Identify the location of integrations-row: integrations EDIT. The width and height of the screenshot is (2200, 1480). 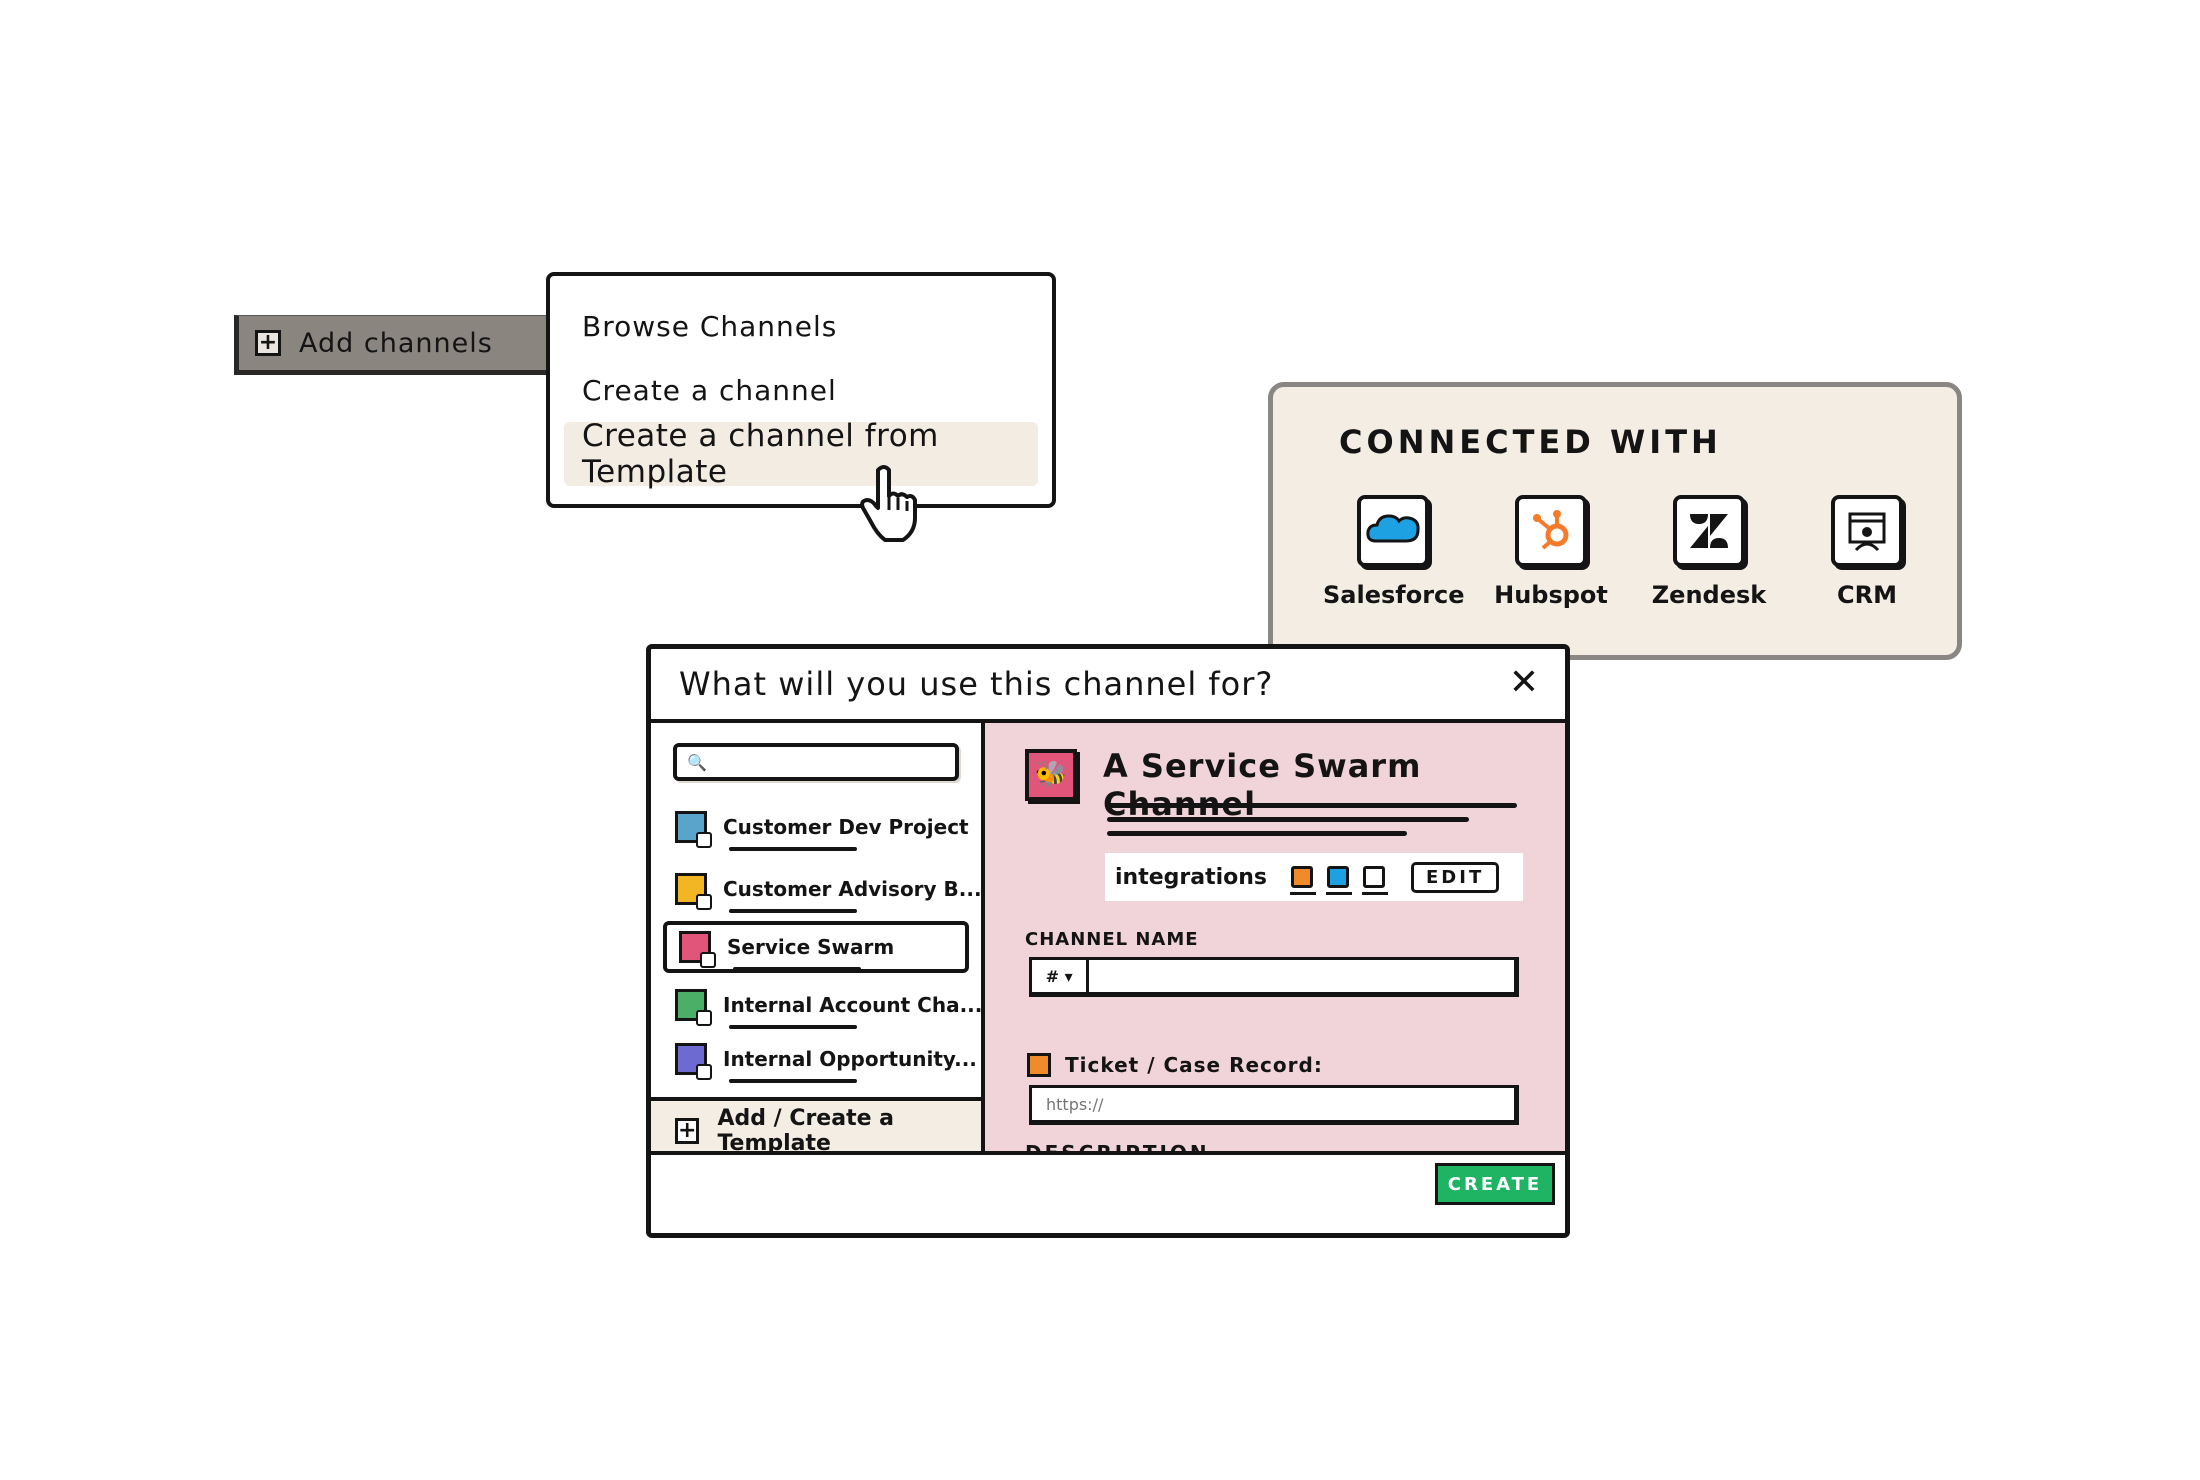
(1314, 877).